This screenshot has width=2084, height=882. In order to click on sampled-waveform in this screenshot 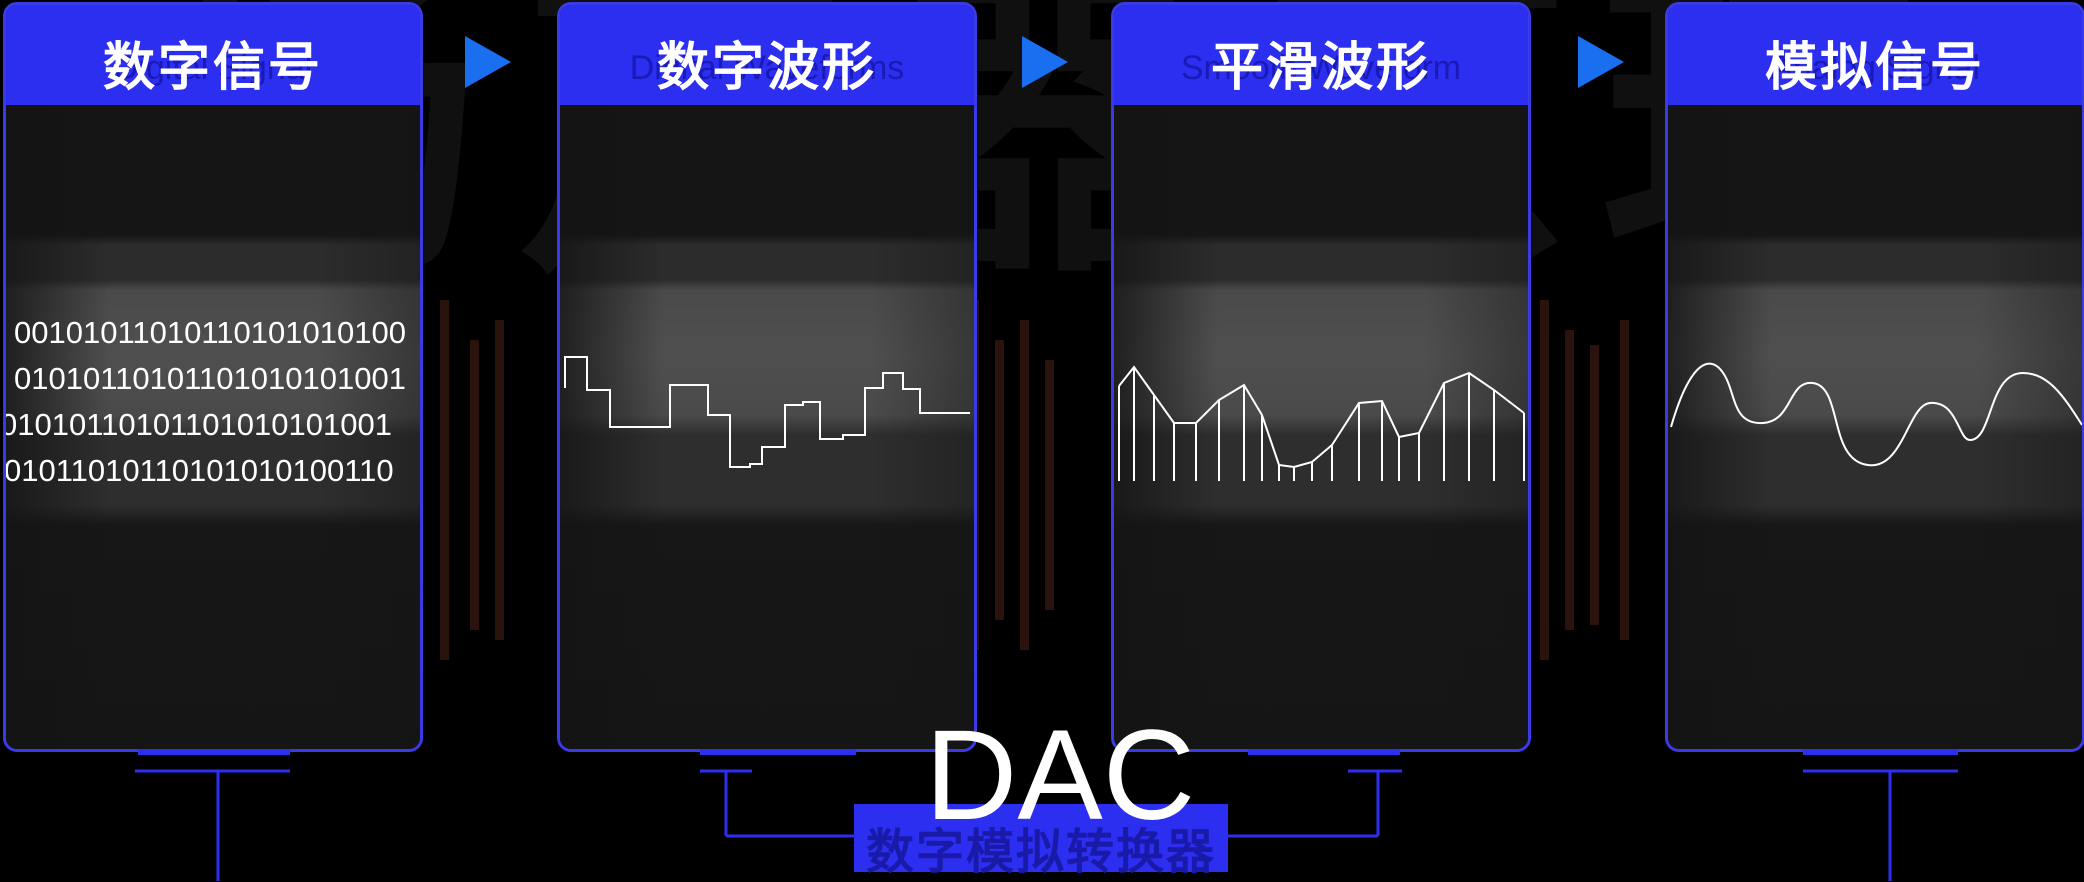, I will do `click(1321, 423)`.